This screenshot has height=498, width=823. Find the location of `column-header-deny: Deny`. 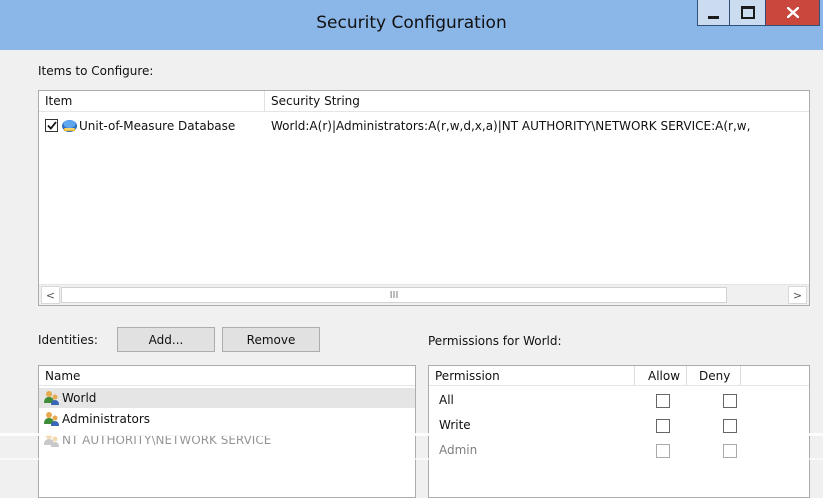

column-header-deny: Deny is located at coordinates (714, 376).